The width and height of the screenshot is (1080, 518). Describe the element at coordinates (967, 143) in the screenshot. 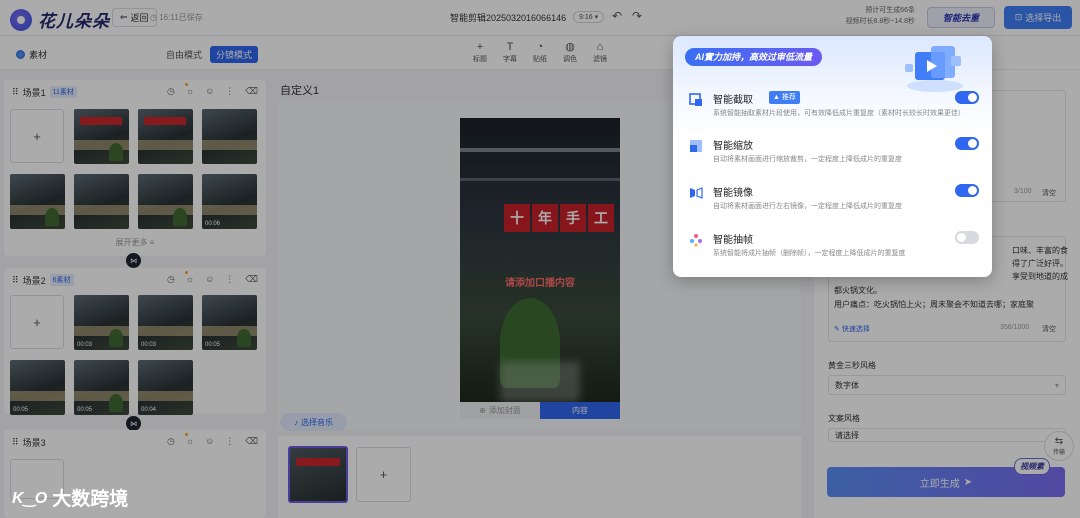

I see `smart-zoom-toggle` at that location.